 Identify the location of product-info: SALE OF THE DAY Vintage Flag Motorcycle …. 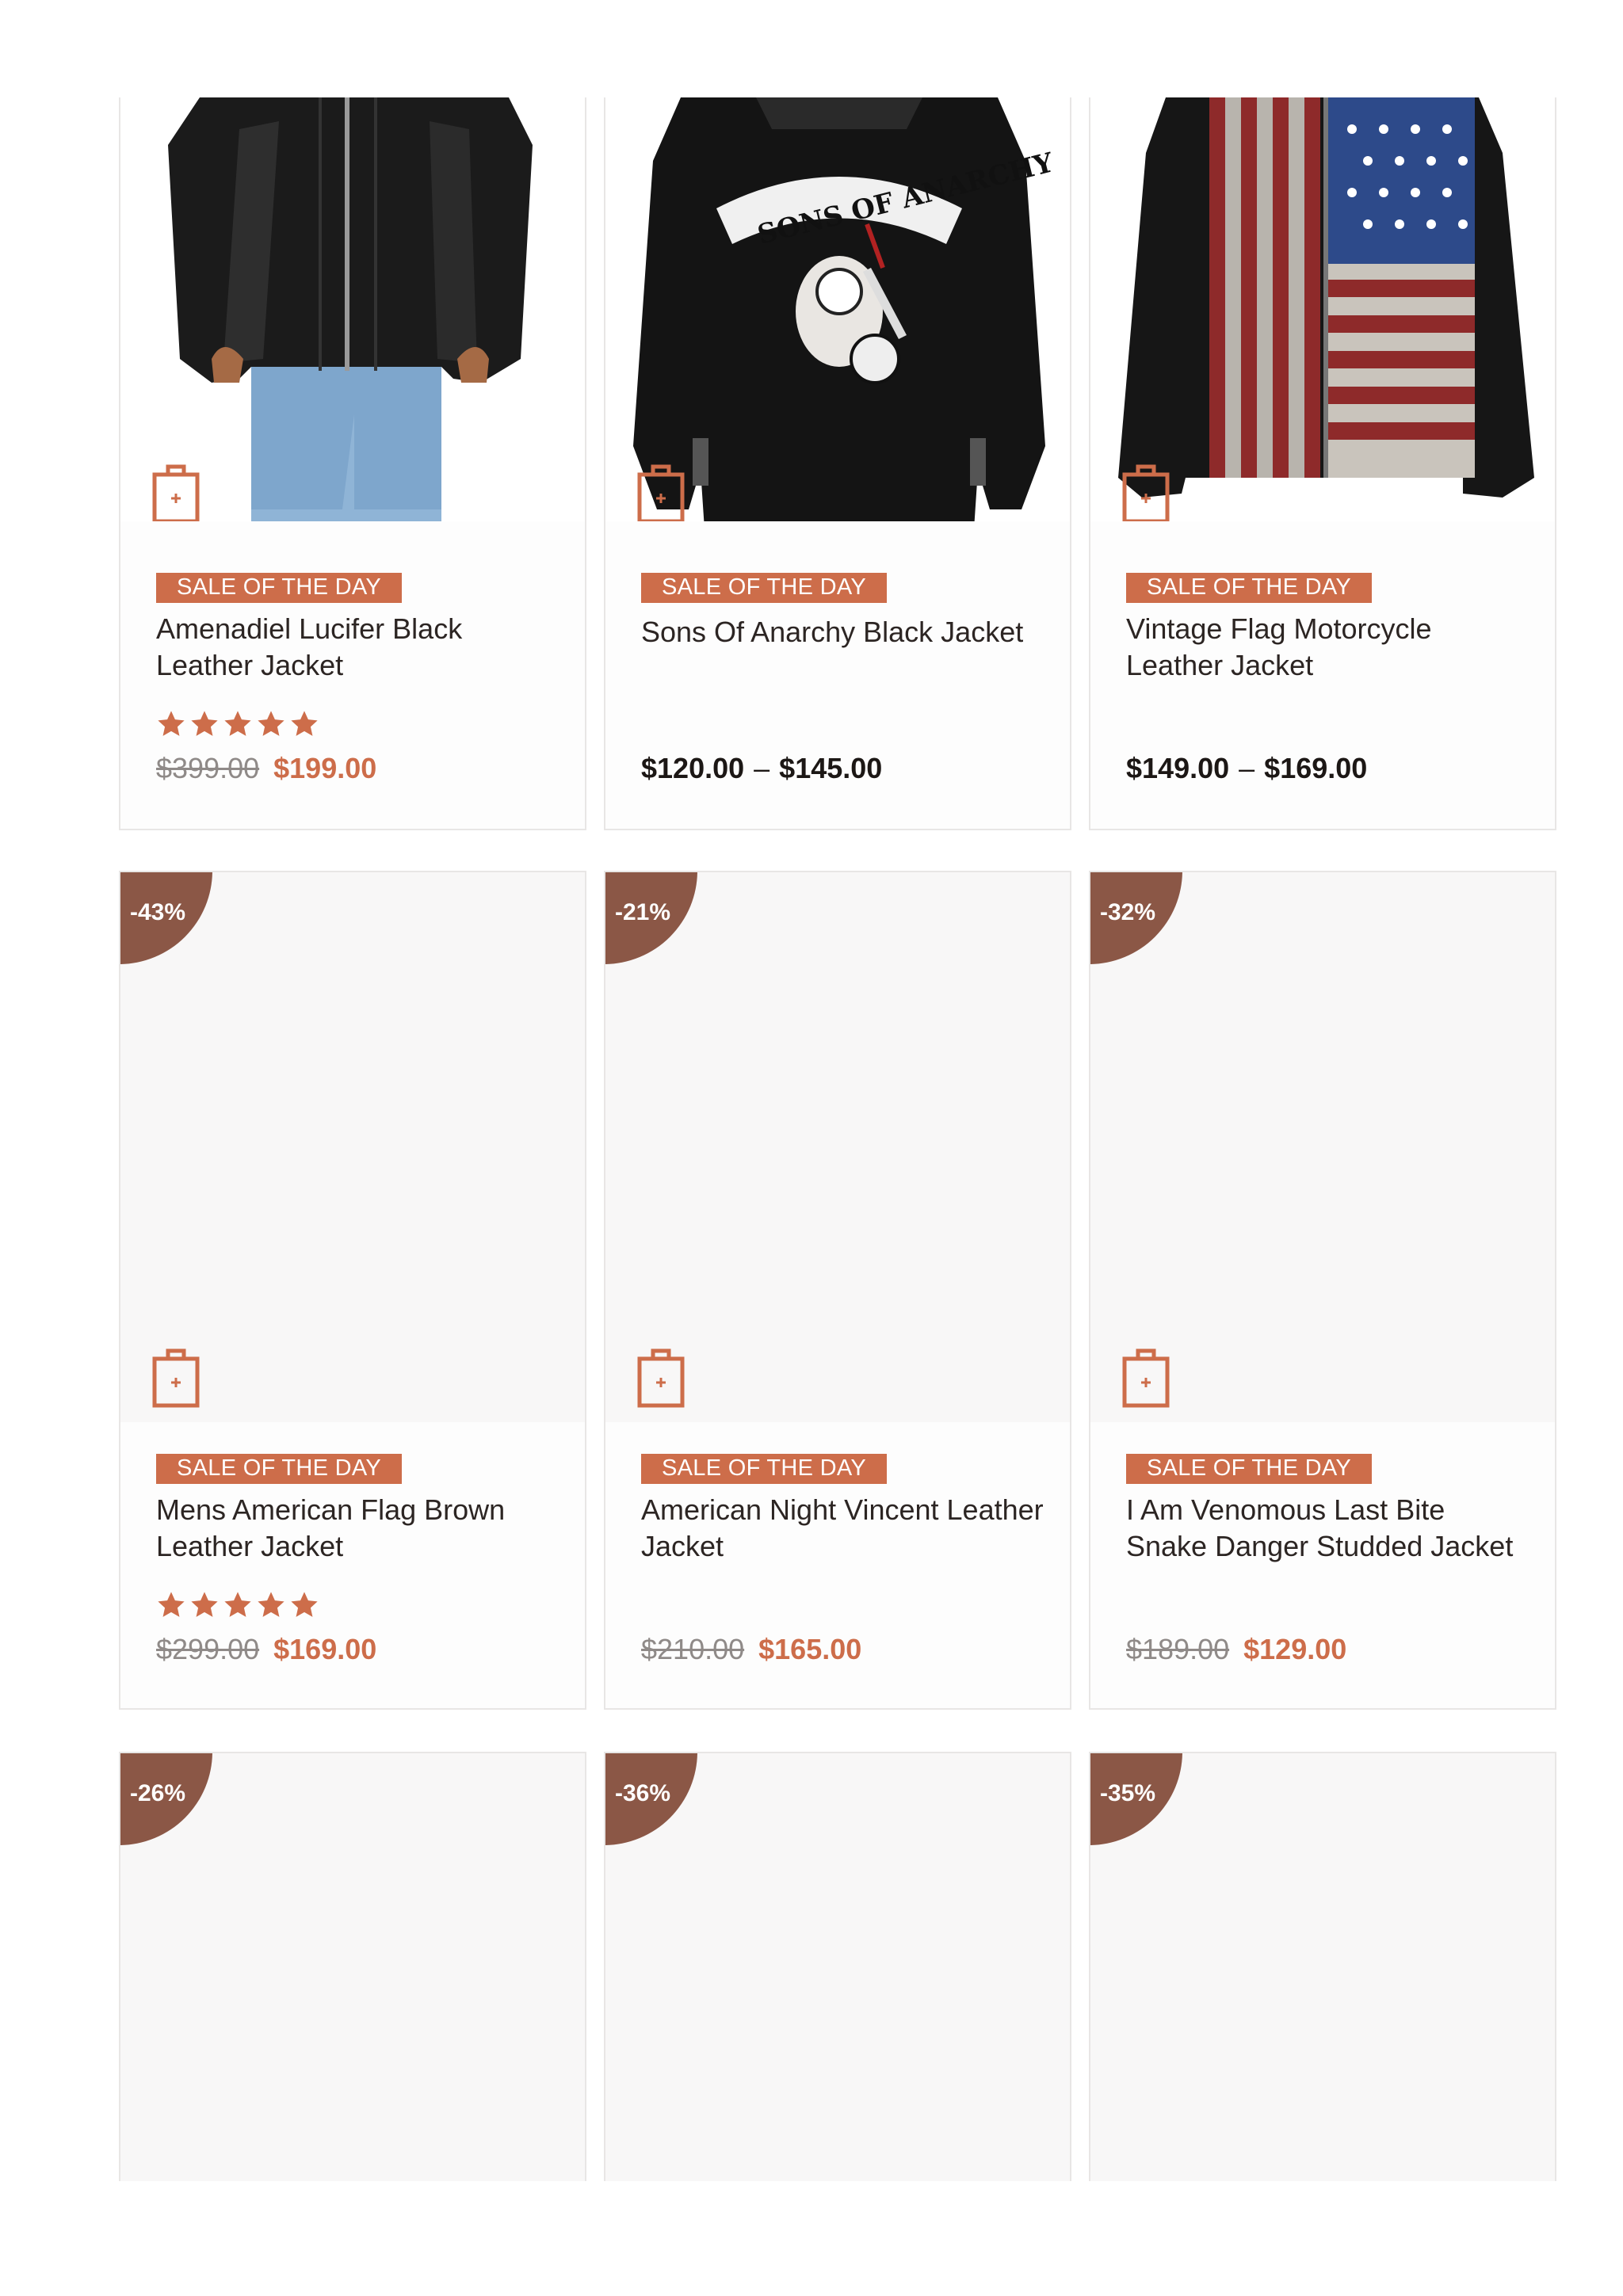
(1329, 628).